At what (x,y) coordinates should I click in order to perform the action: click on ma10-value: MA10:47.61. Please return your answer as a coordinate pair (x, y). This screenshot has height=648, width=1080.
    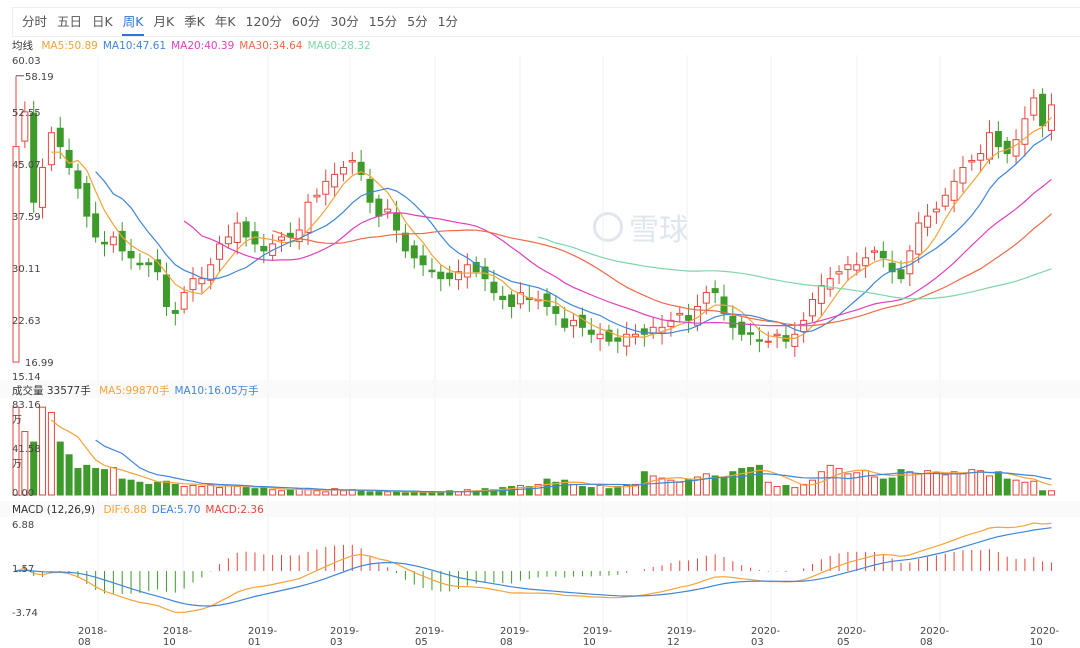
    Looking at the image, I should click on (134, 46).